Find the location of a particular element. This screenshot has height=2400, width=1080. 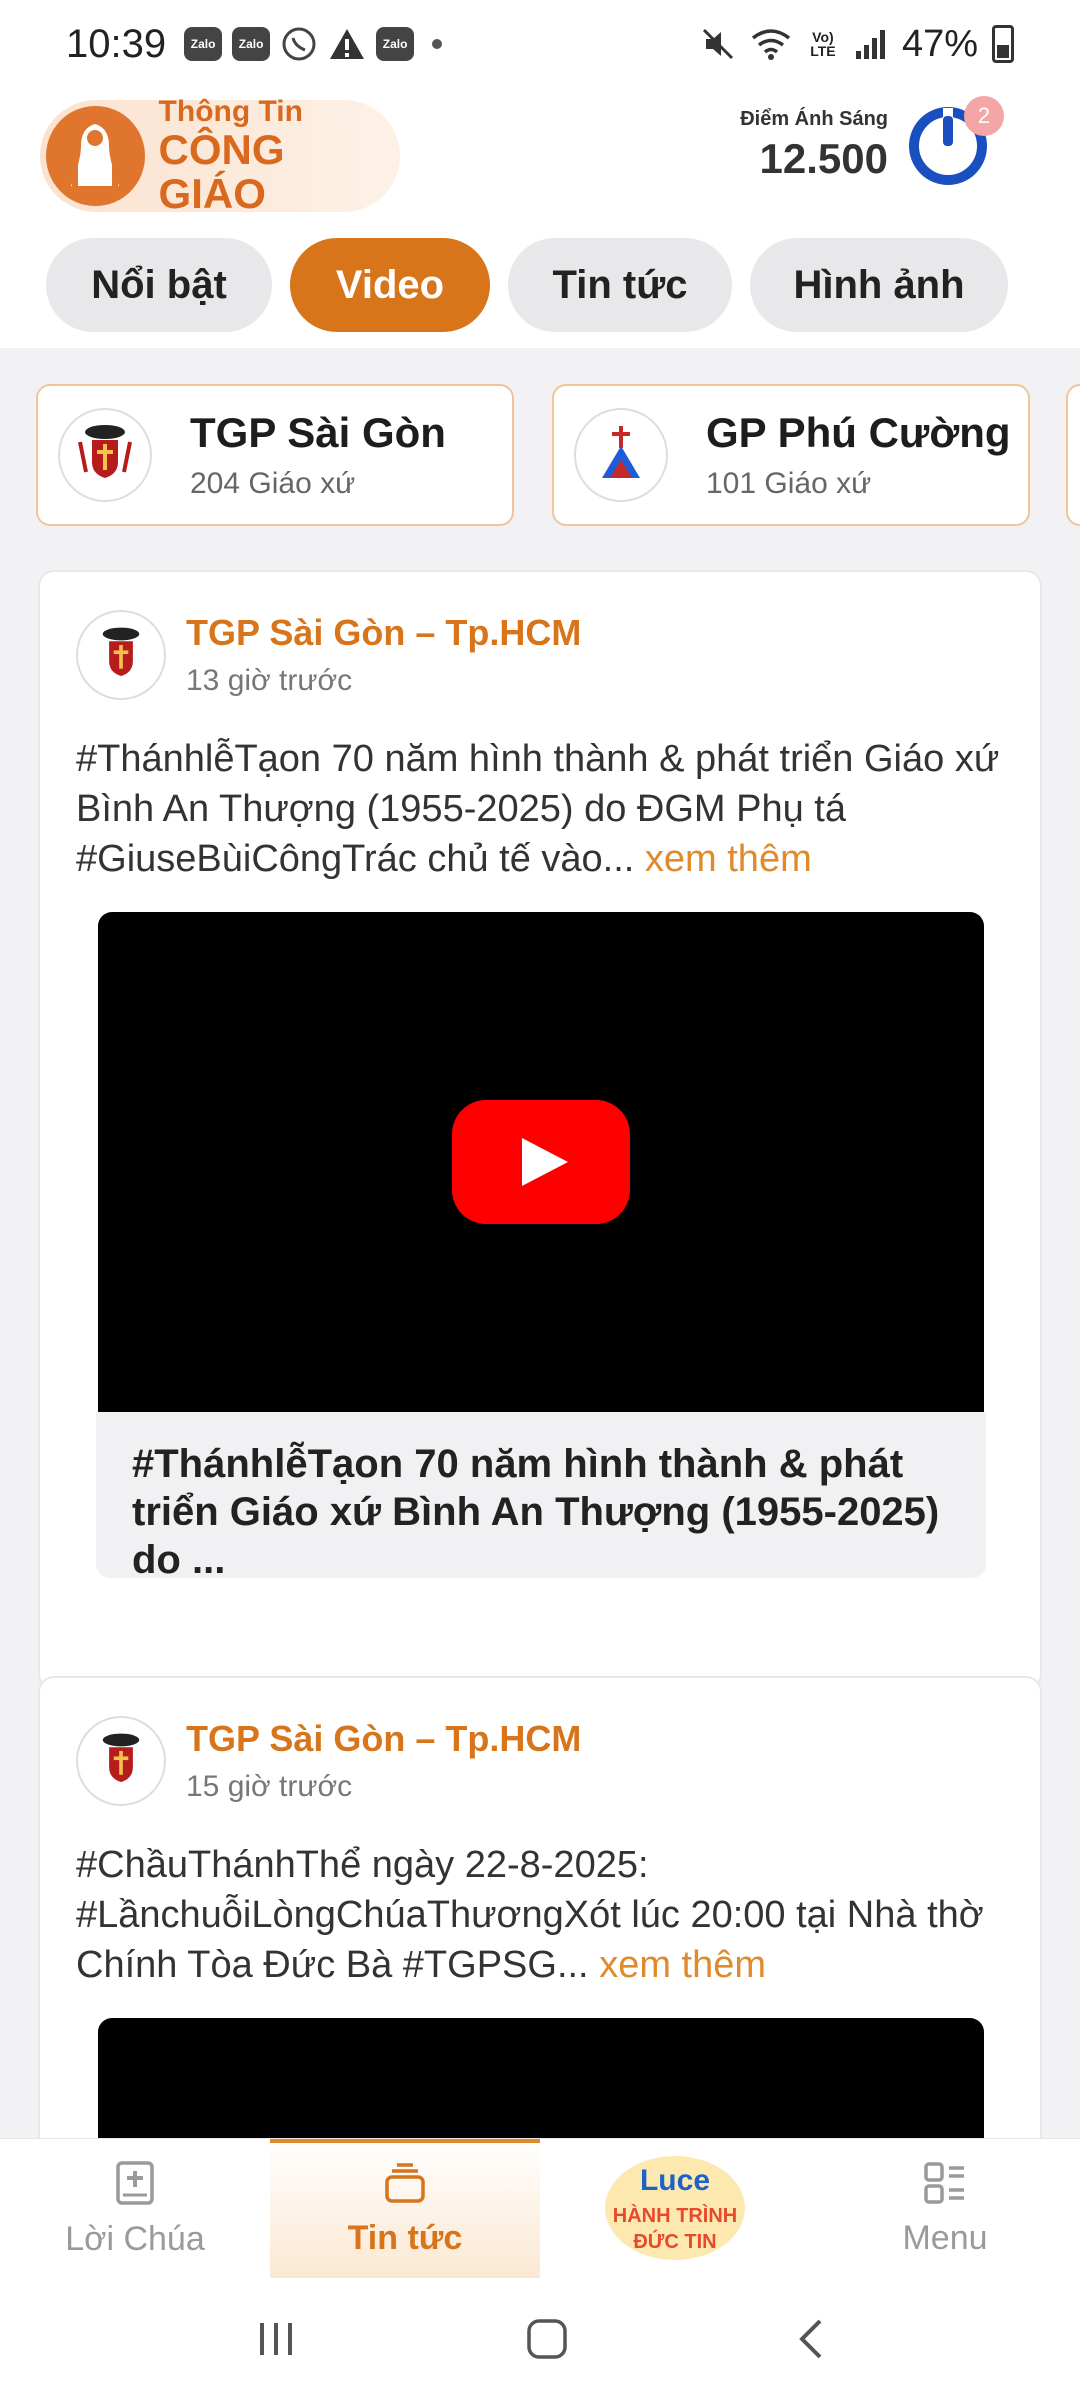

nav-hanh-trinh-duc-tin: Luce HÀNH TRÌNH ĐỨC TIN is located at coordinates (675, 2209).